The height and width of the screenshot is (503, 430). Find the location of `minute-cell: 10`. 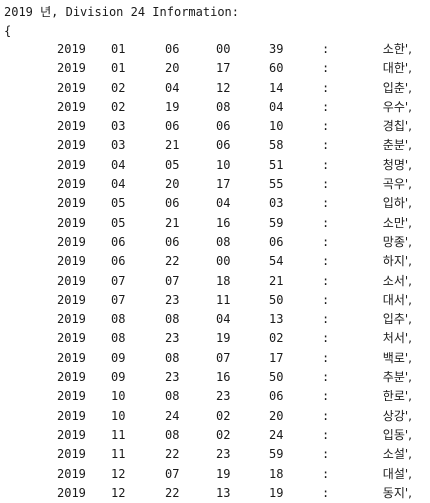

minute-cell: 10 is located at coordinates (276, 126).